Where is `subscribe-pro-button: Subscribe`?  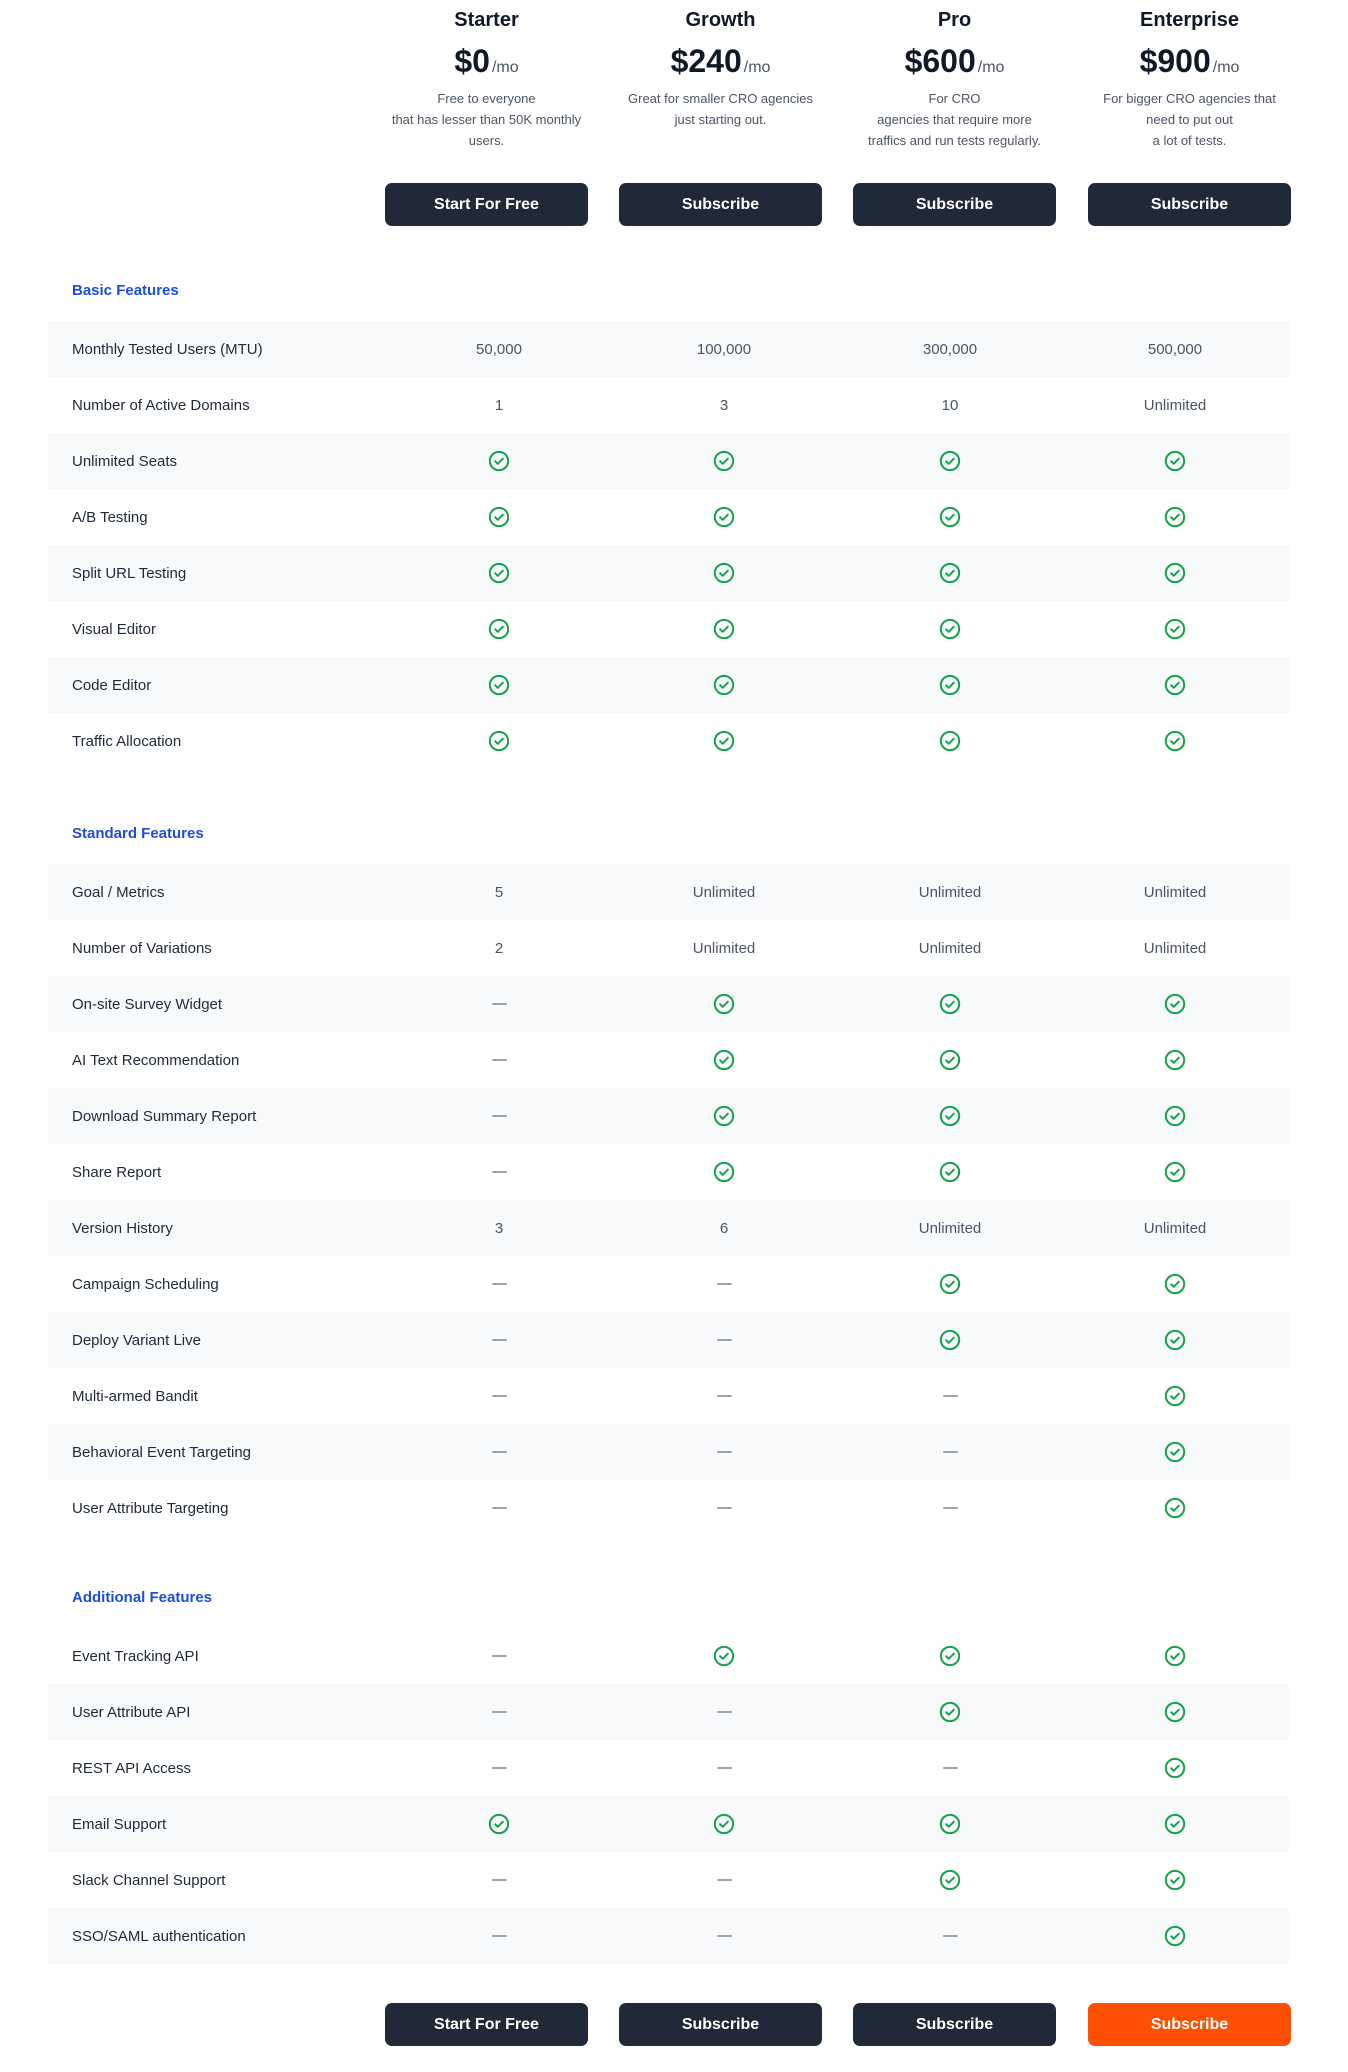 subscribe-pro-button: Subscribe is located at coordinates (954, 204).